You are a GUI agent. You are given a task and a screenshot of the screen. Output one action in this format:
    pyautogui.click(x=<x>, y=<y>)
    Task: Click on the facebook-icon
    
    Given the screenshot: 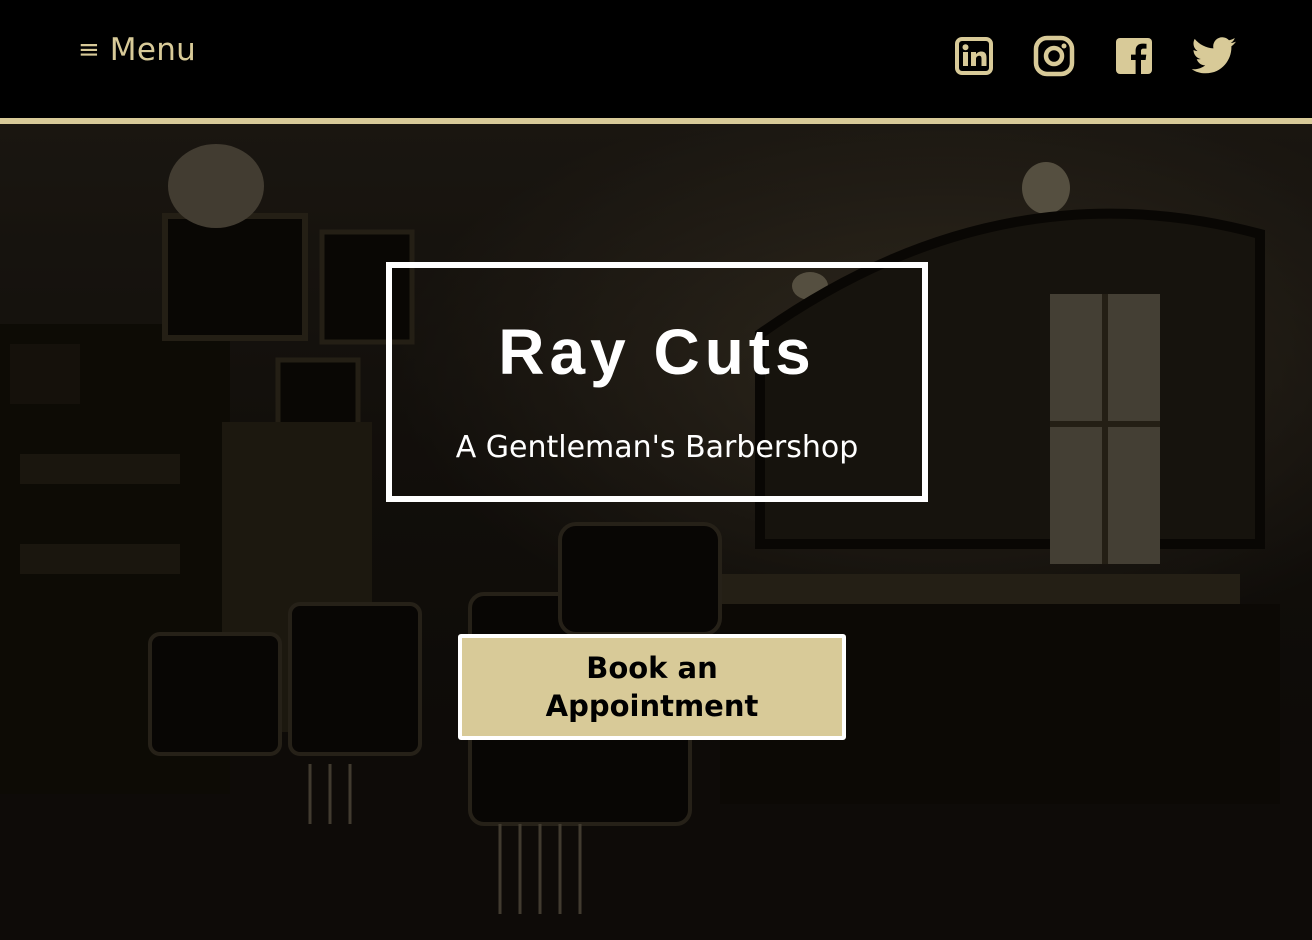 What is the action you would take?
    pyautogui.click(x=1134, y=56)
    